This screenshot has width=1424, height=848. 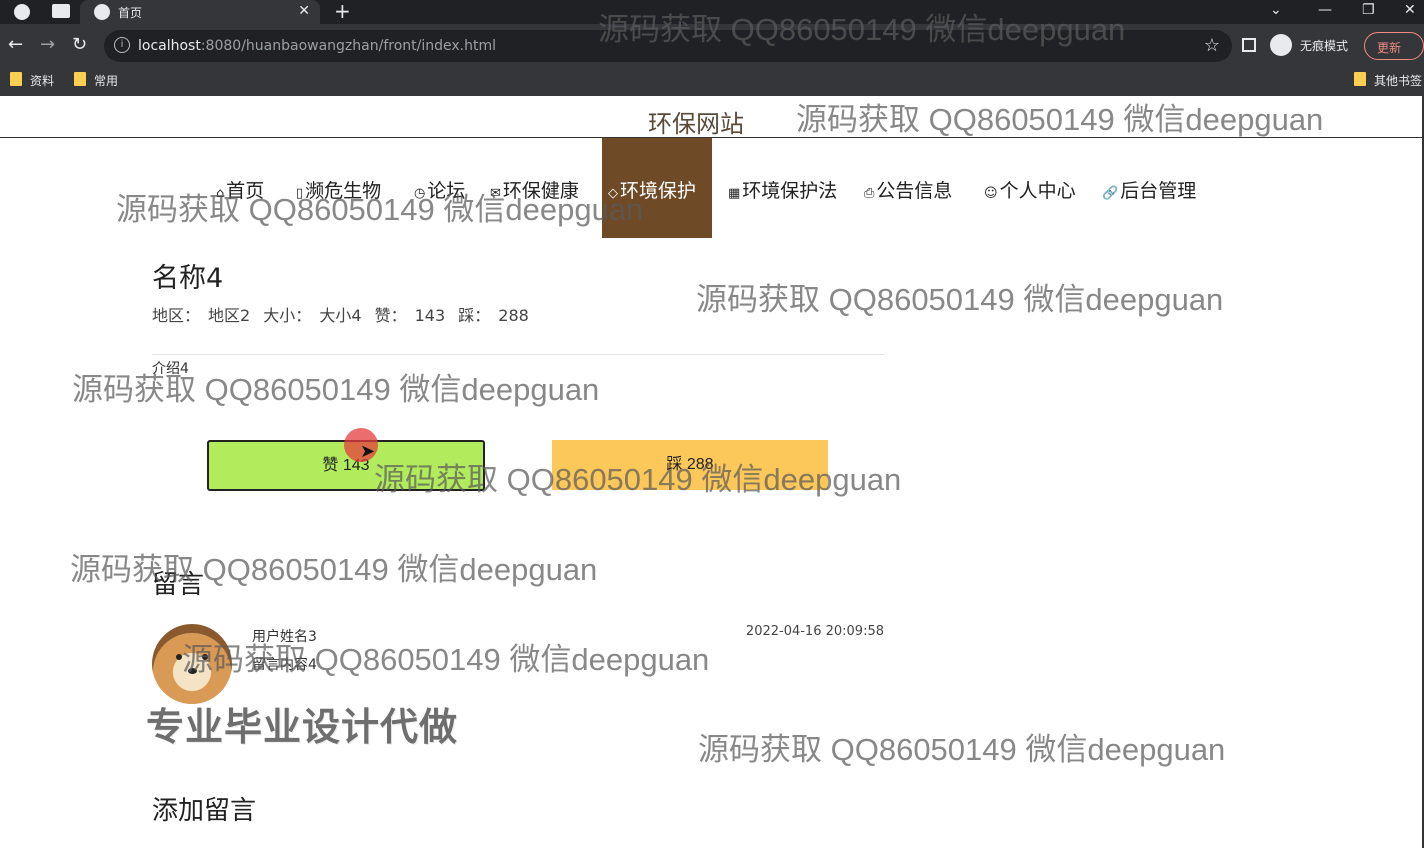 What do you see at coordinates (390, 315) in the screenshot?
I see `like-label: 赞：` at bounding box center [390, 315].